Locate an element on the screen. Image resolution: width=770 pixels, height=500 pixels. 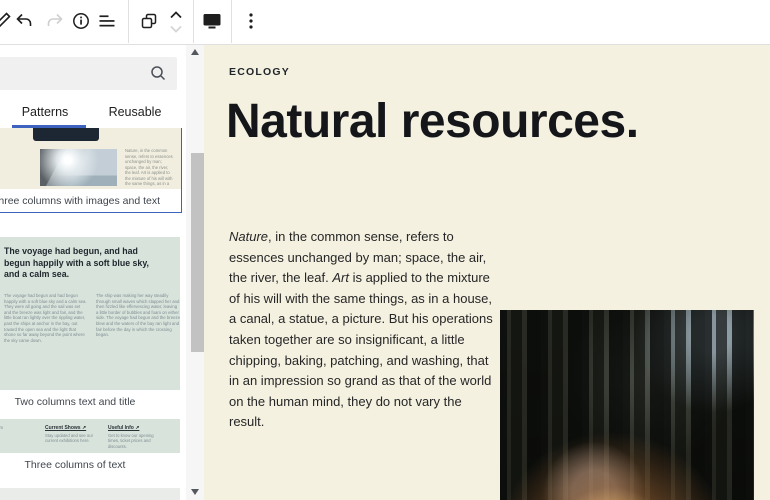
move-down-button is located at coordinates (176, 29).